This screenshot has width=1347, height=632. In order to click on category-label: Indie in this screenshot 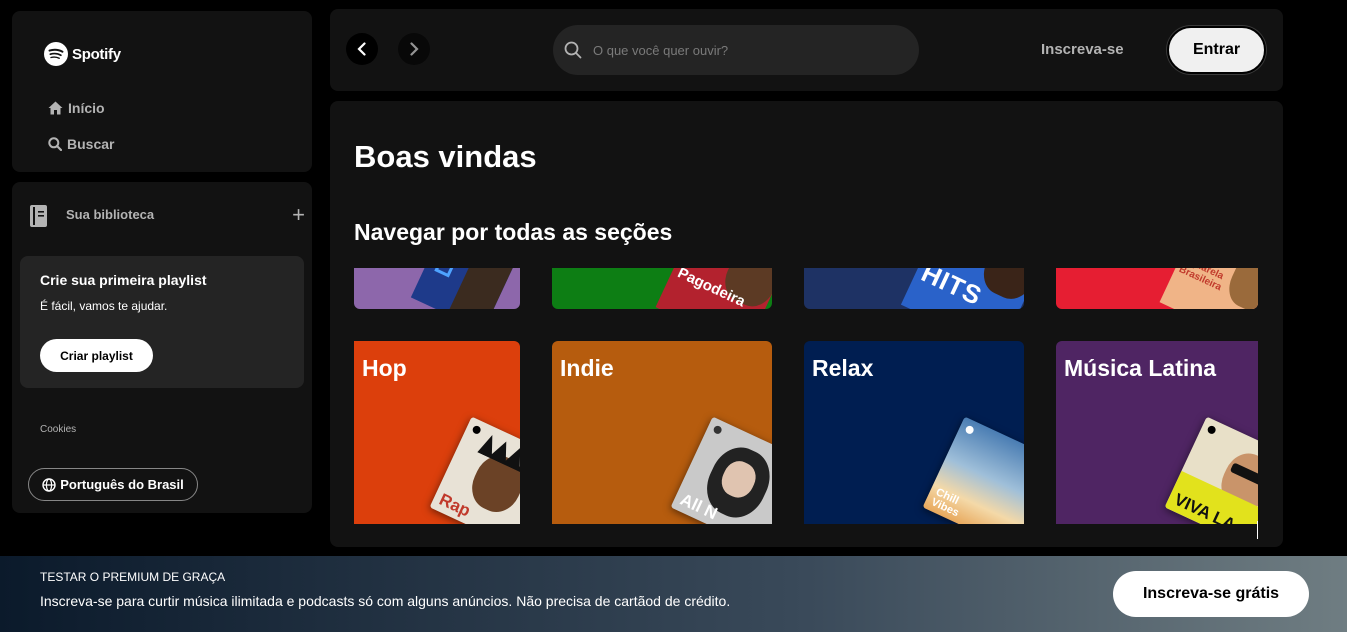, I will do `click(587, 368)`.